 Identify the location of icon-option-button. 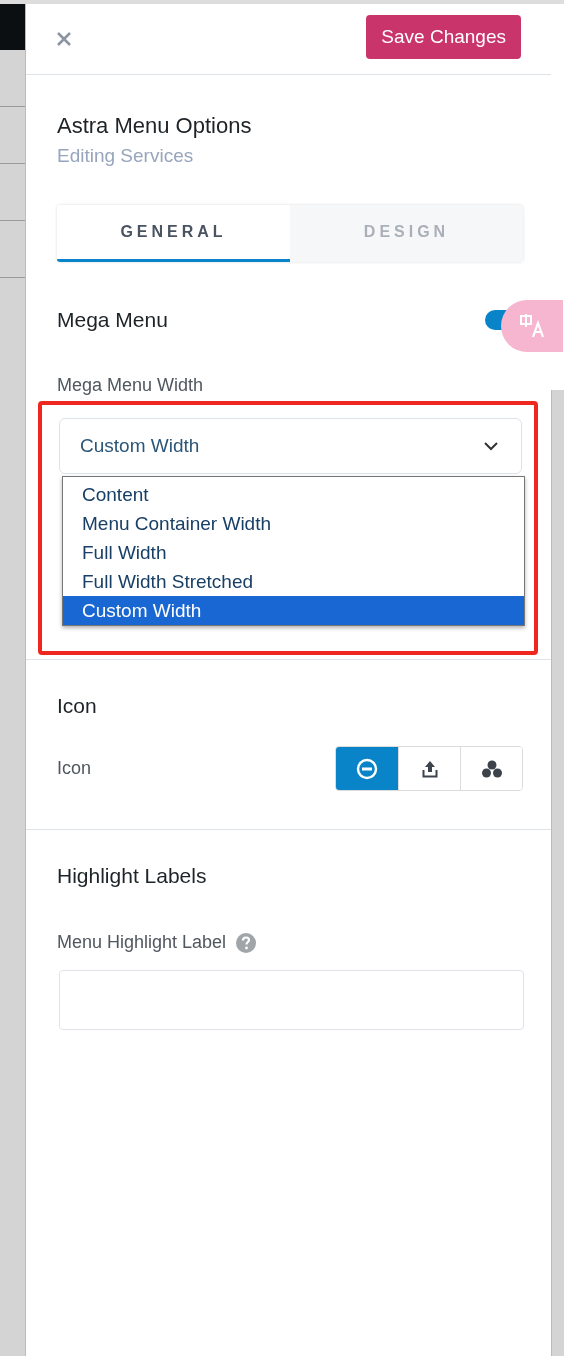
(491, 768).